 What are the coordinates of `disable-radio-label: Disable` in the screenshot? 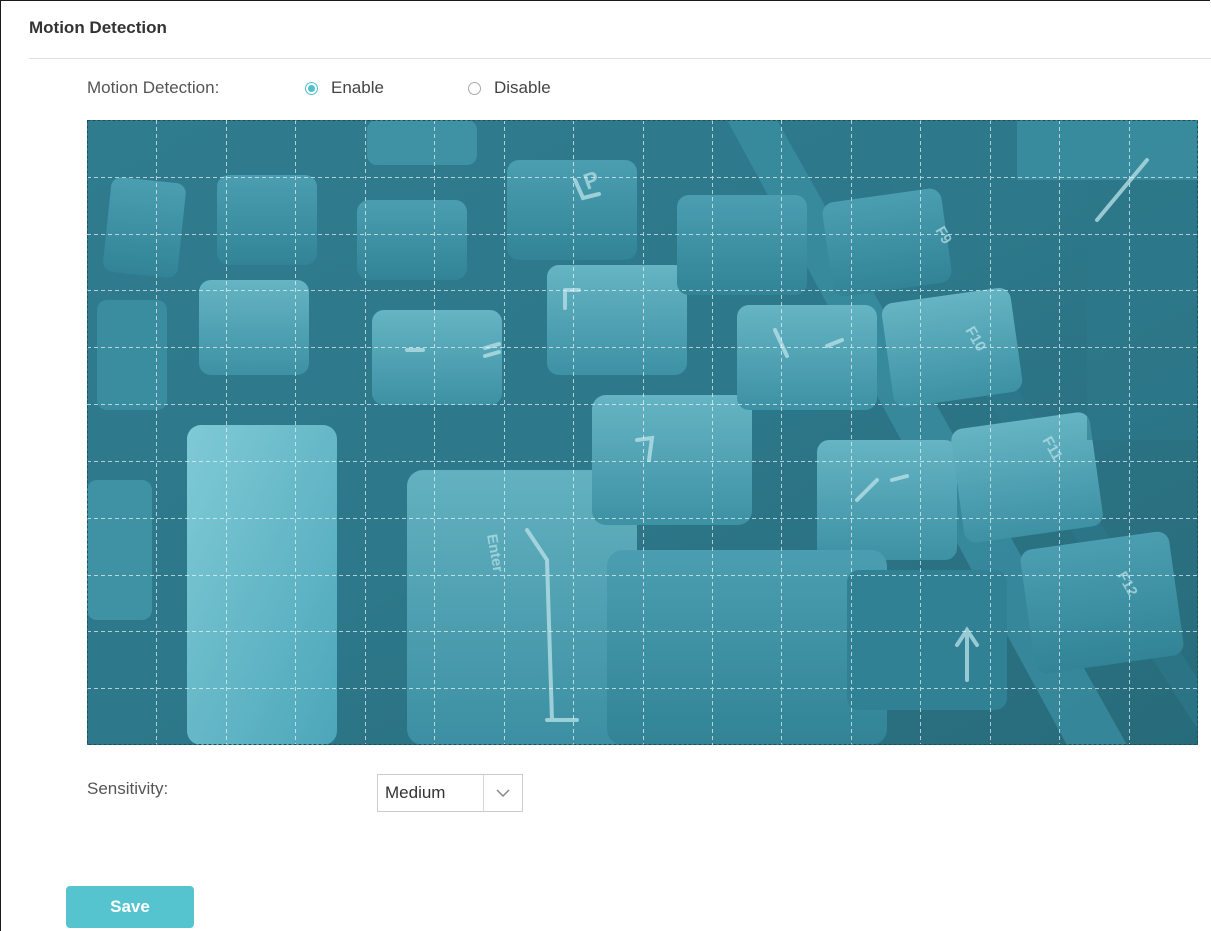 It's located at (522, 87).